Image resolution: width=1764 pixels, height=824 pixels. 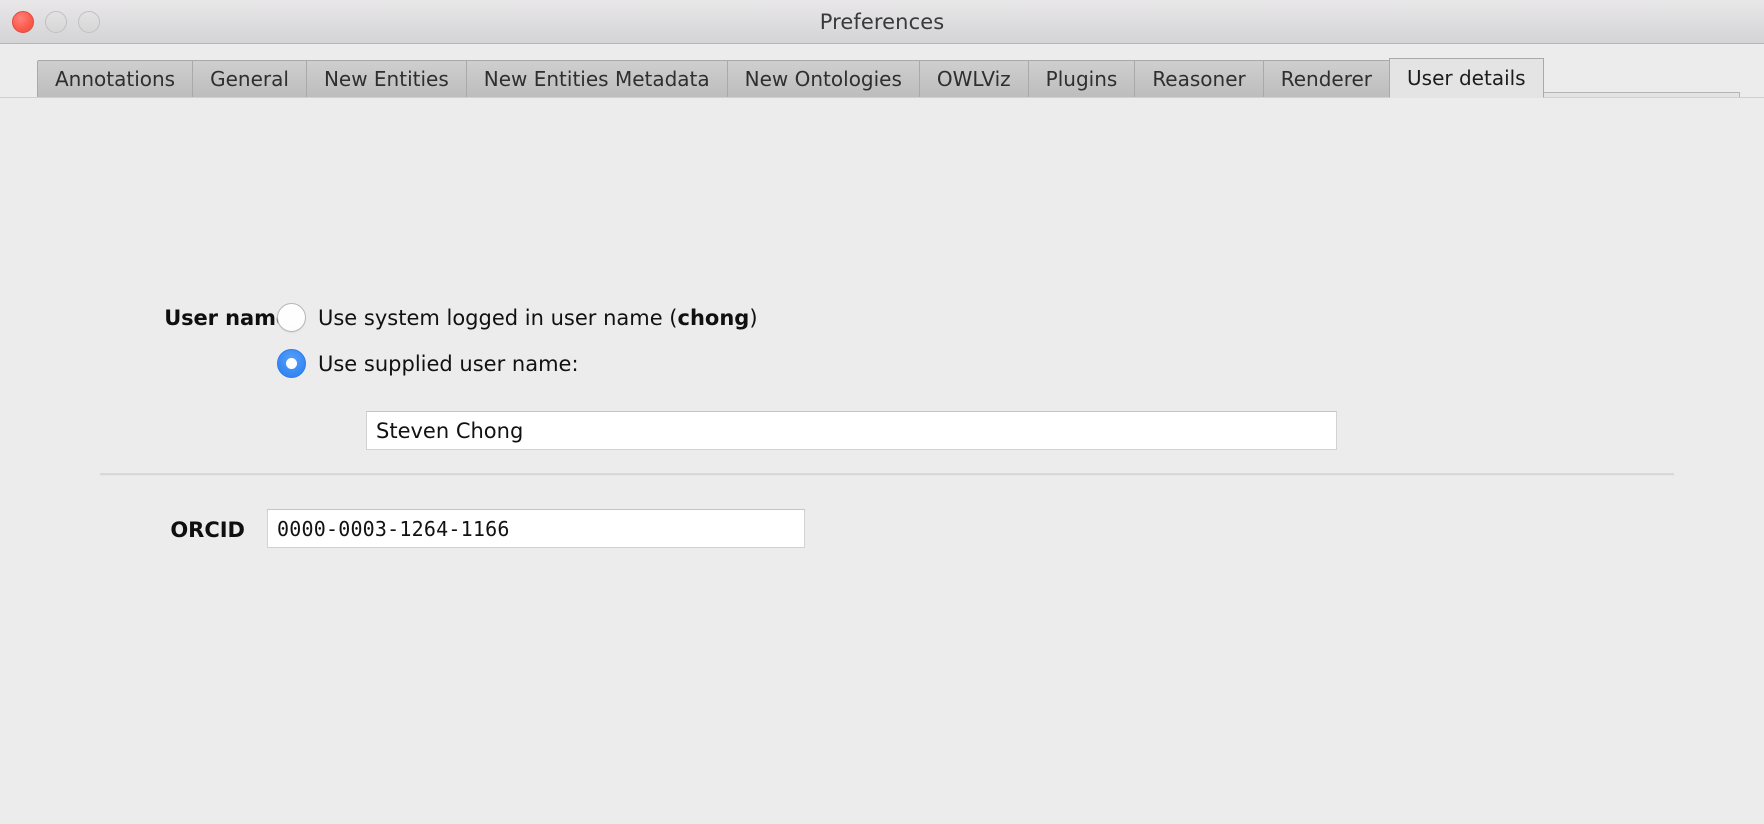 I want to click on radio-supplied-user-label: Use supplied user name:, so click(x=448, y=363).